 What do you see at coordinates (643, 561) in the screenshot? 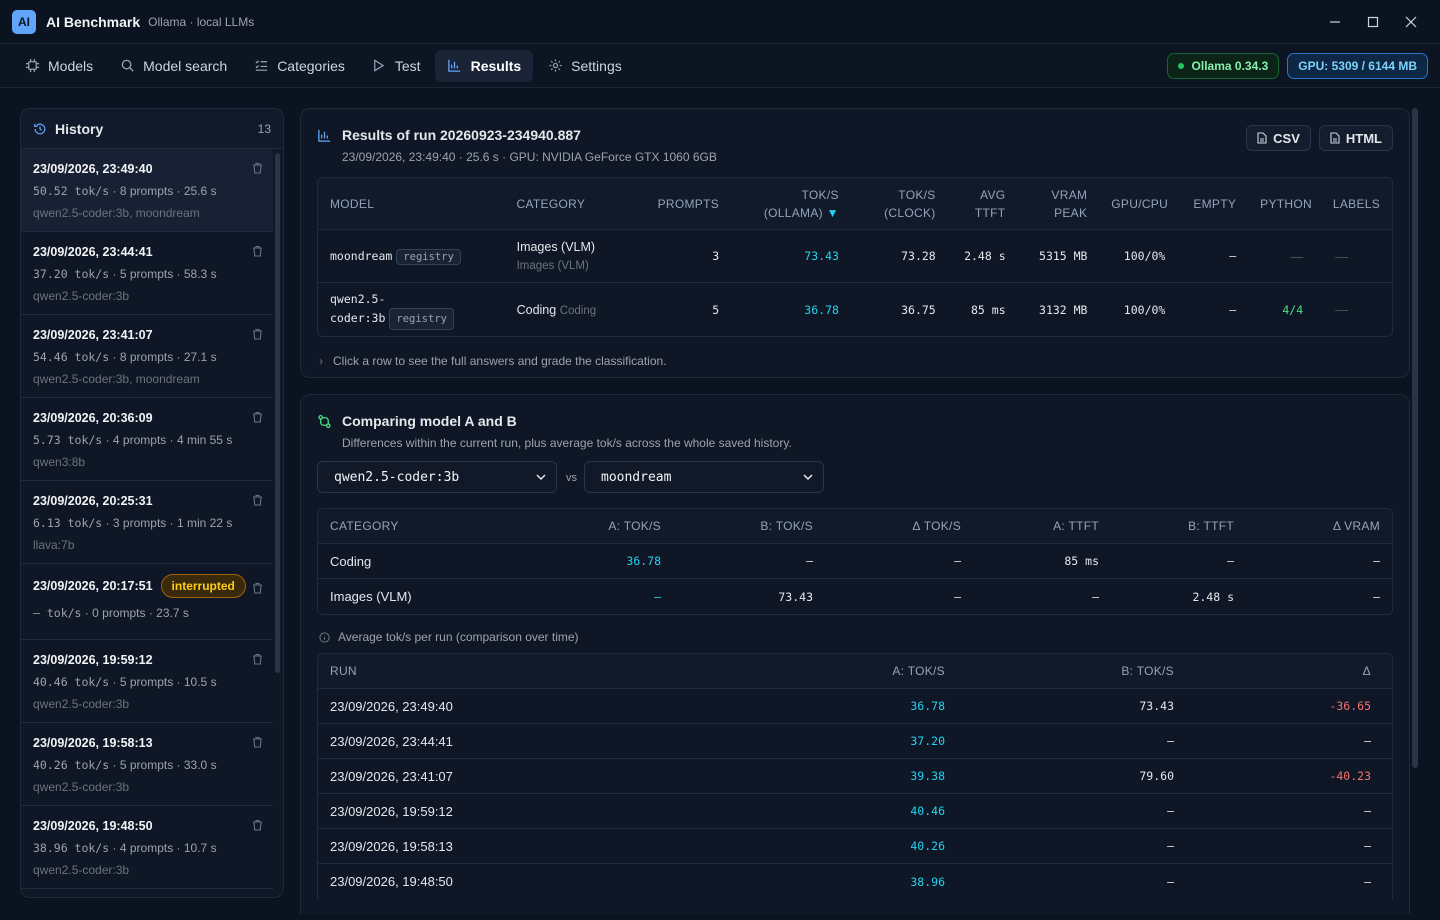
I see `a-toks-value: 36.78` at bounding box center [643, 561].